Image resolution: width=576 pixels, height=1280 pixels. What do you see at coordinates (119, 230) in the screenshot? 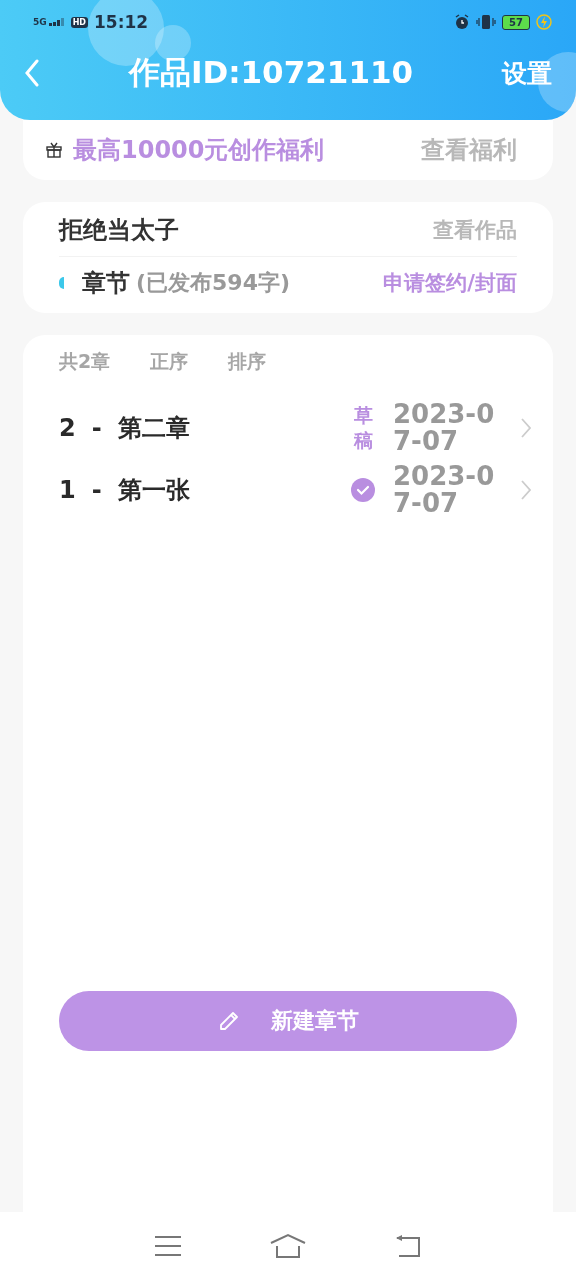
I see `work-title: 拒绝当太子` at bounding box center [119, 230].